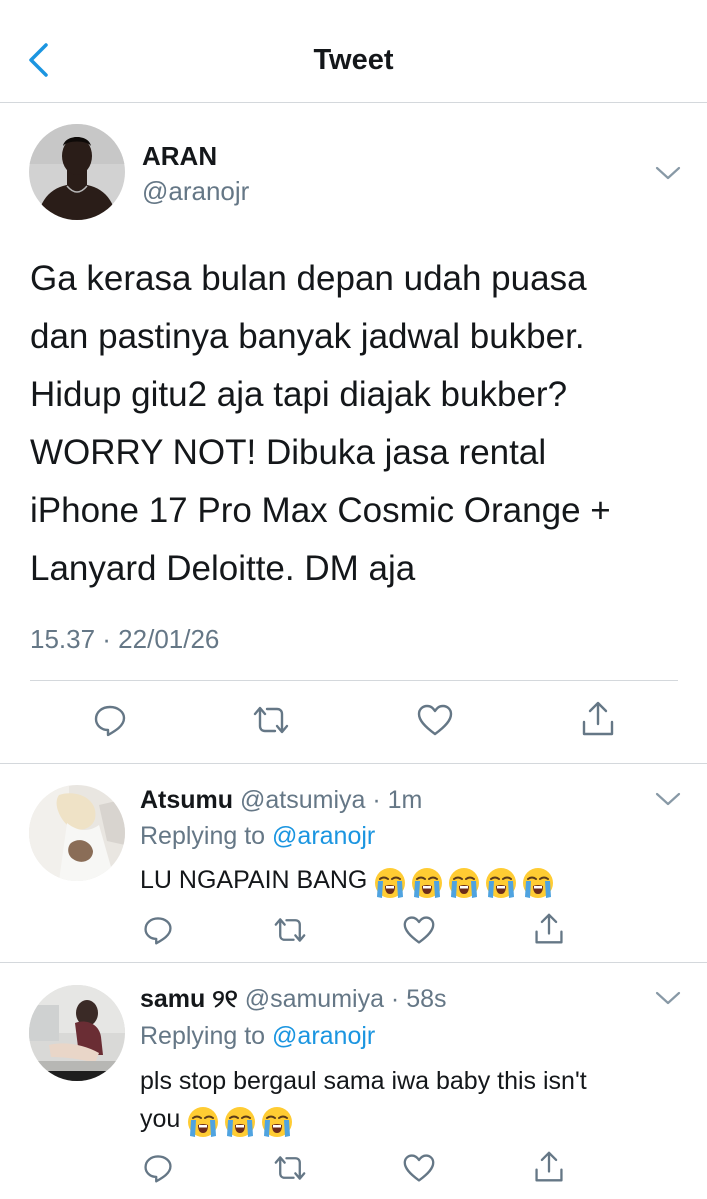 This screenshot has height=1199, width=707. I want to click on reply-header: samu ୨୧ @samumiya · 58s, so click(293, 999).